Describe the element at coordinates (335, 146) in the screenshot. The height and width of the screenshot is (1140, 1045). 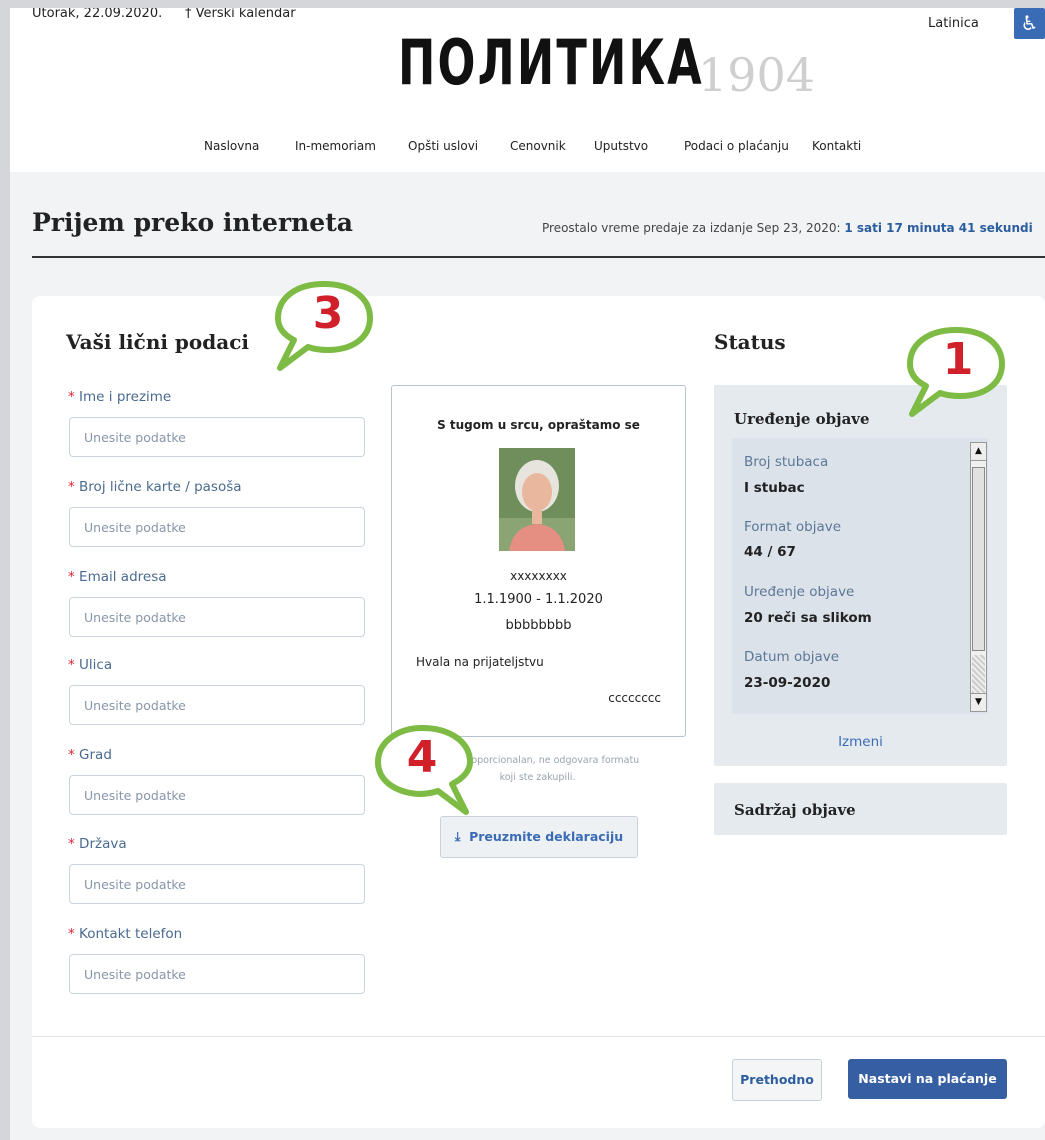
I see `nav-item-in-memoriam: In-memoriam` at that location.